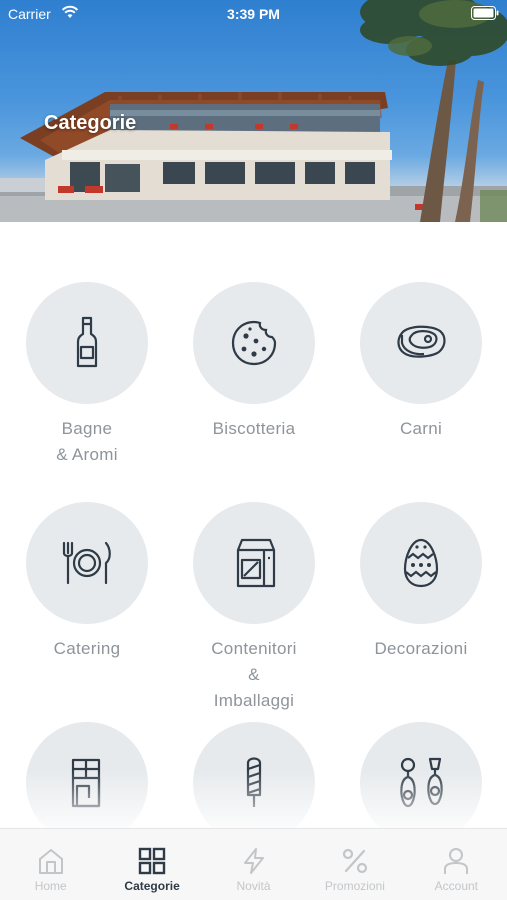 The width and height of the screenshot is (507, 900). I want to click on tab-home: Home, so click(50, 864).